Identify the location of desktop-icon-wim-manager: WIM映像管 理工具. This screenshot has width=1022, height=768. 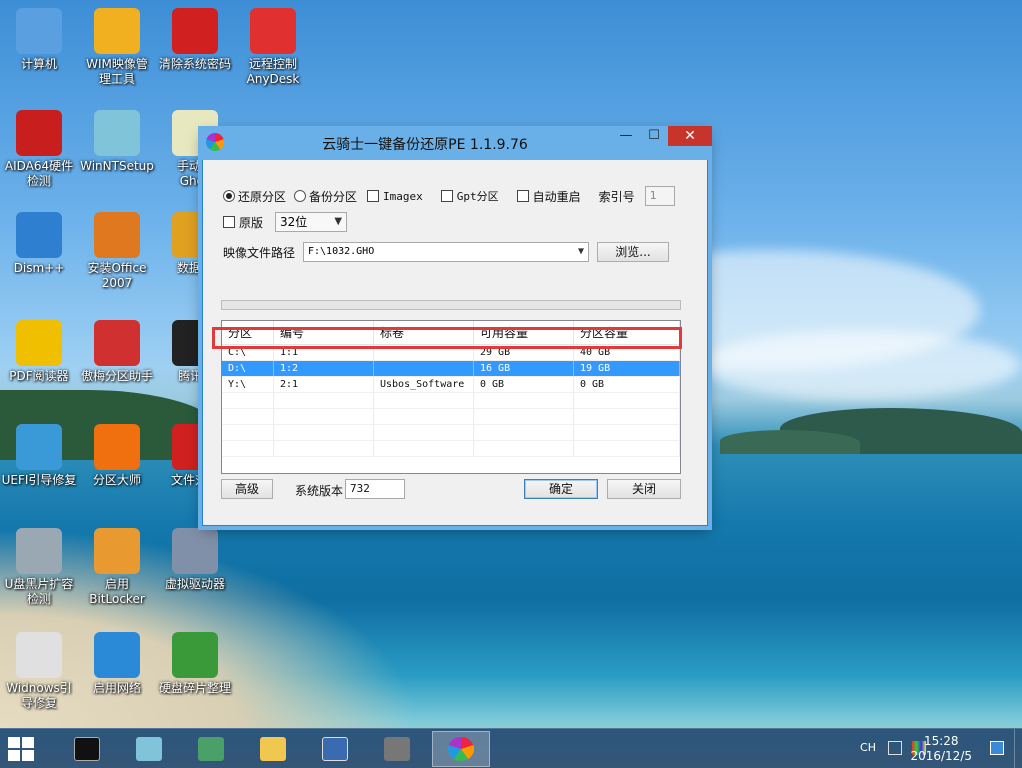
(117, 47).